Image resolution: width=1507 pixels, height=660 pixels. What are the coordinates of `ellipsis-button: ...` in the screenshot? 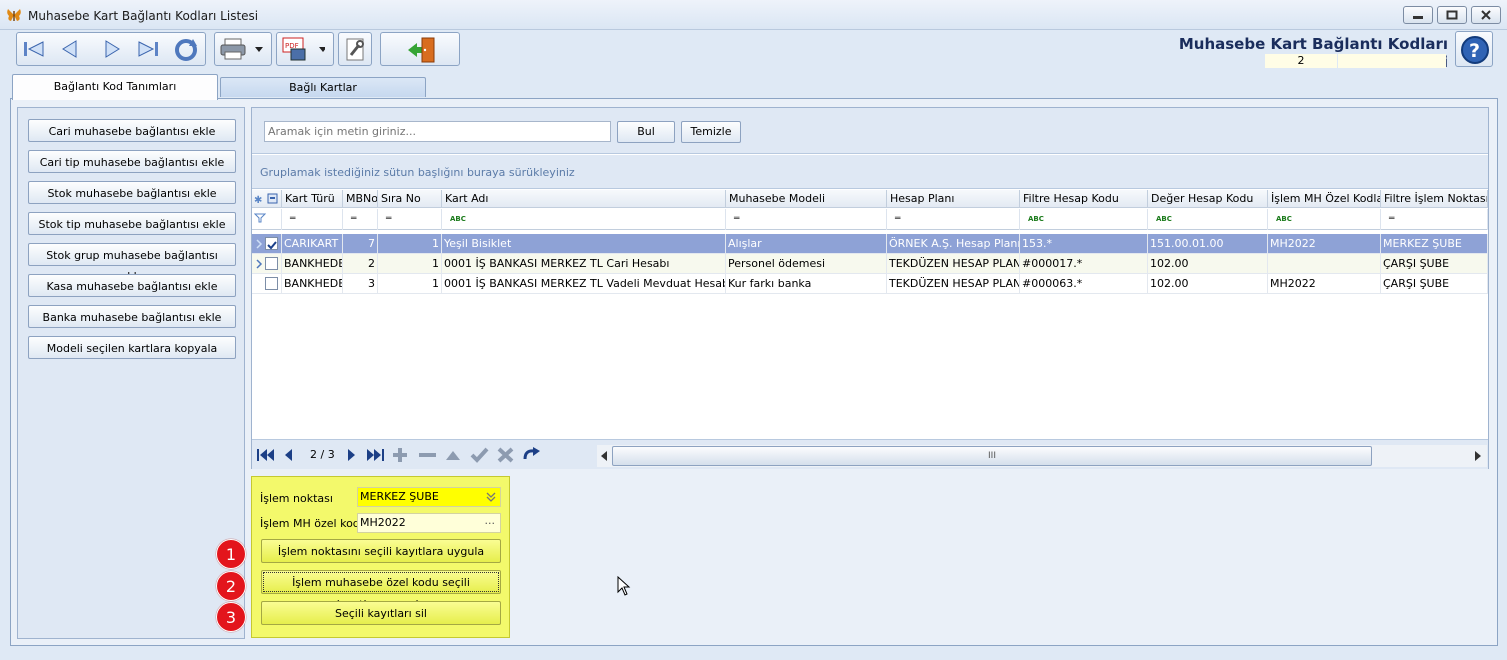 It's located at (490, 521).